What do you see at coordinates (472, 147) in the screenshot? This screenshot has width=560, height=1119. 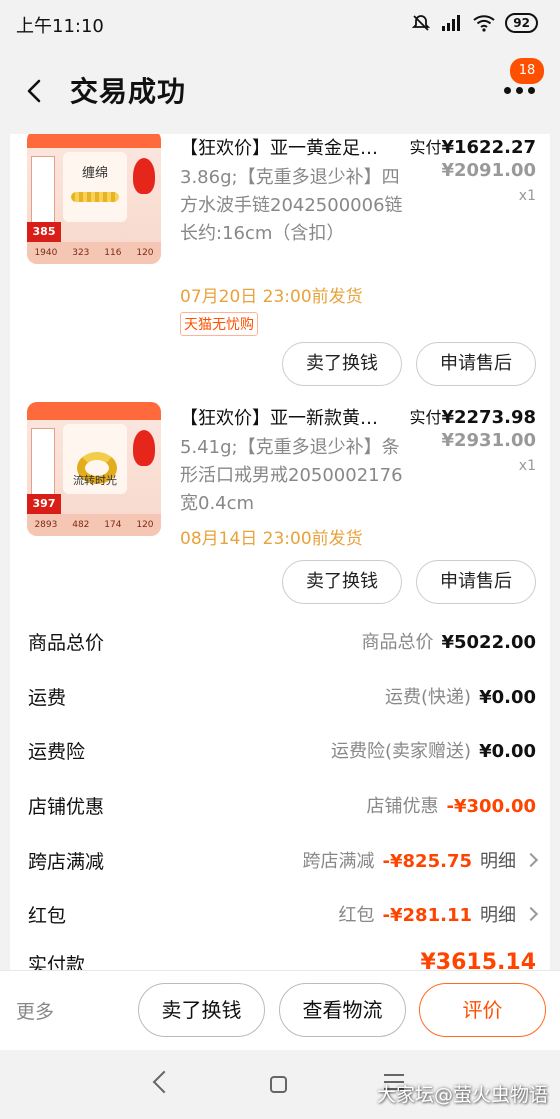 I see `actual-pay: 实付¥1622.27` at bounding box center [472, 147].